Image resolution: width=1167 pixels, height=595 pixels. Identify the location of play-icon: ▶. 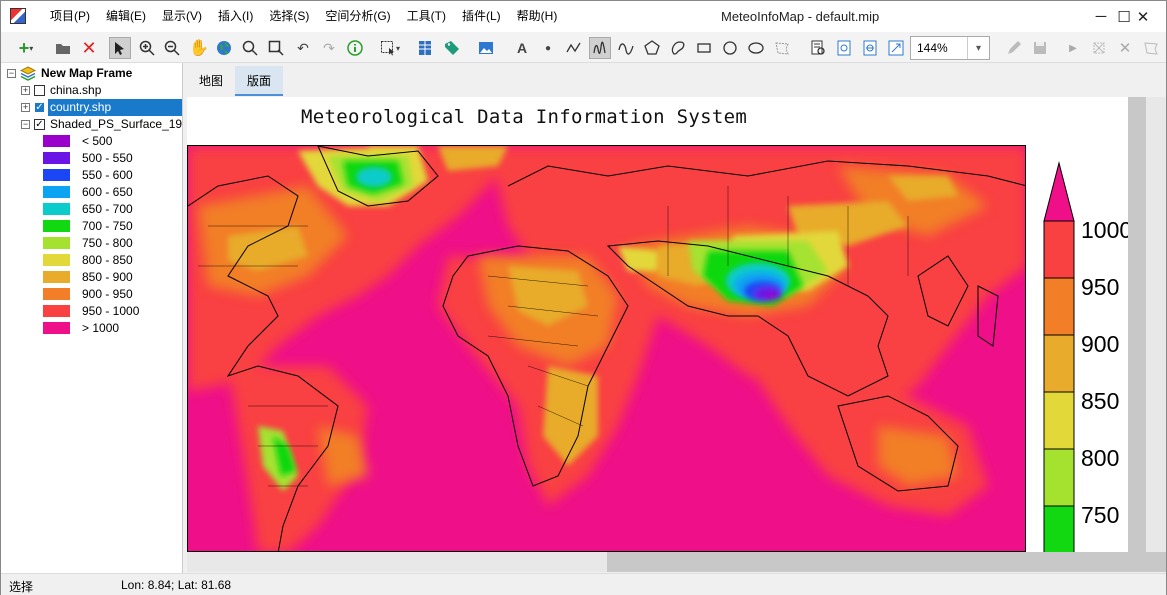
(1073, 48).